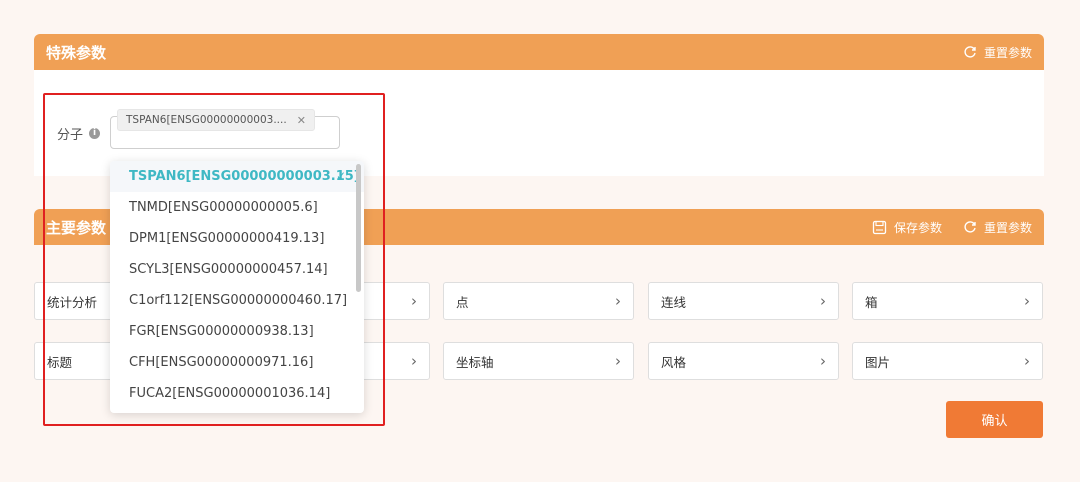 The image size is (1080, 482). Describe the element at coordinates (538, 301) in the screenshot. I see `point-item: 点 ›` at that location.